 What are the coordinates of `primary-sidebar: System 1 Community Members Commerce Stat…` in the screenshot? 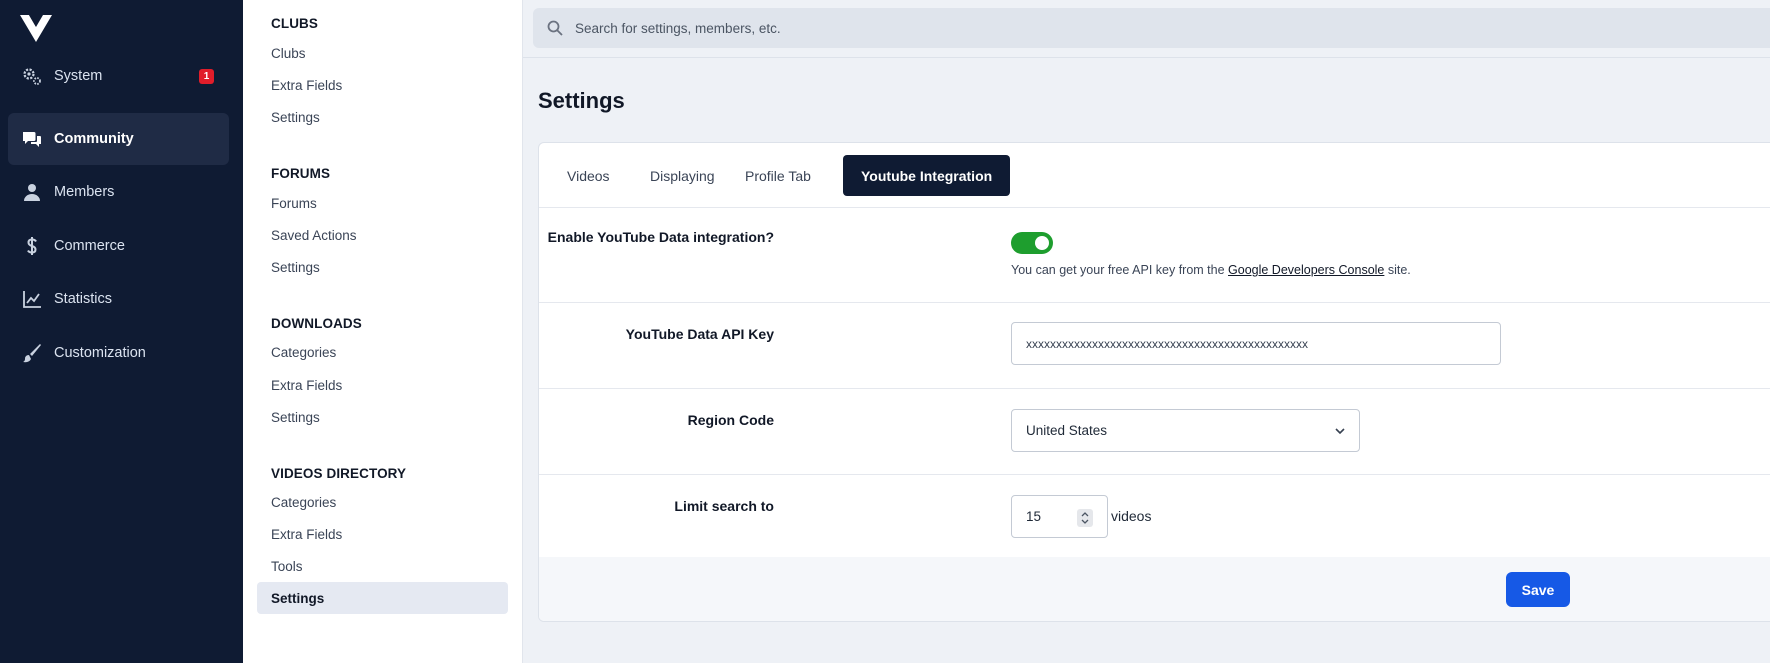 It's located at (121, 331).